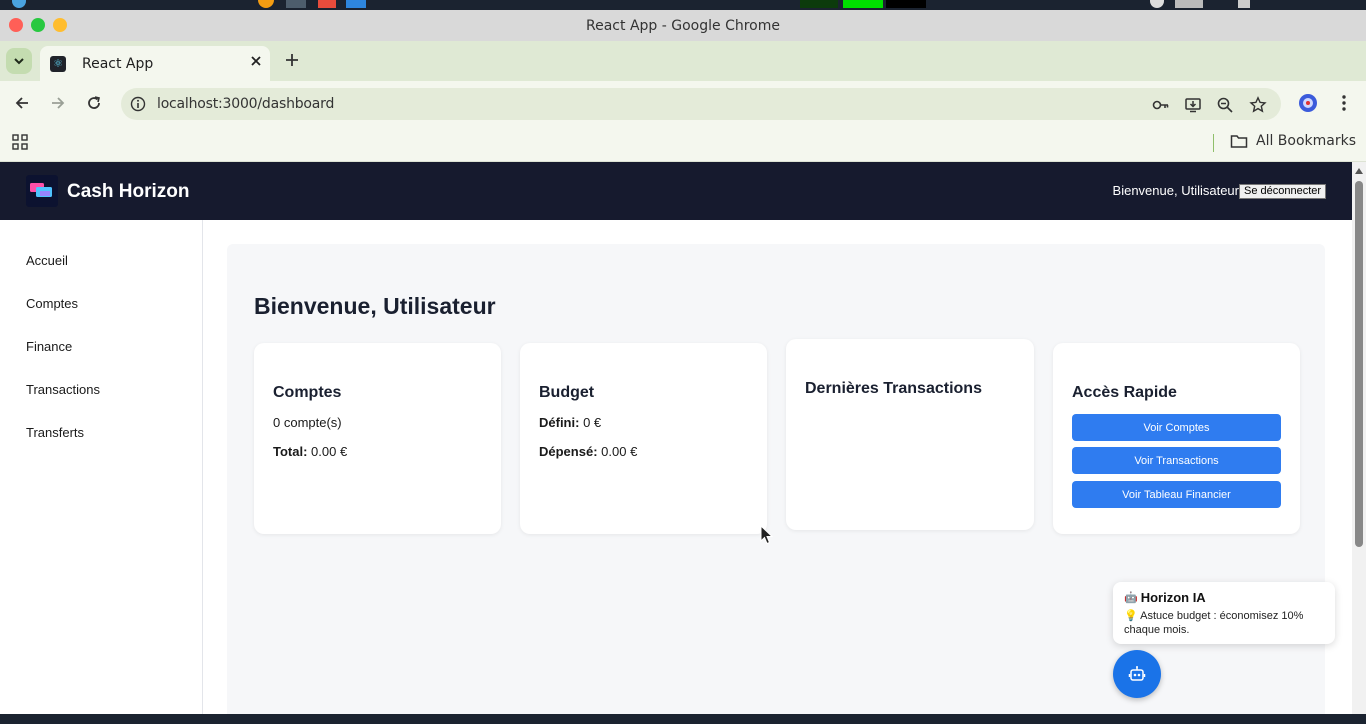 The height and width of the screenshot is (724, 1366). I want to click on assistant-title: 🤖 Horizon IA, so click(1165, 597).